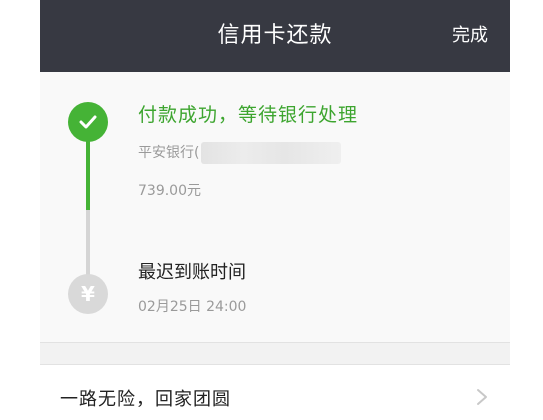 This screenshot has width=543, height=420. I want to click on bank-name: 平安银行(, so click(169, 153).